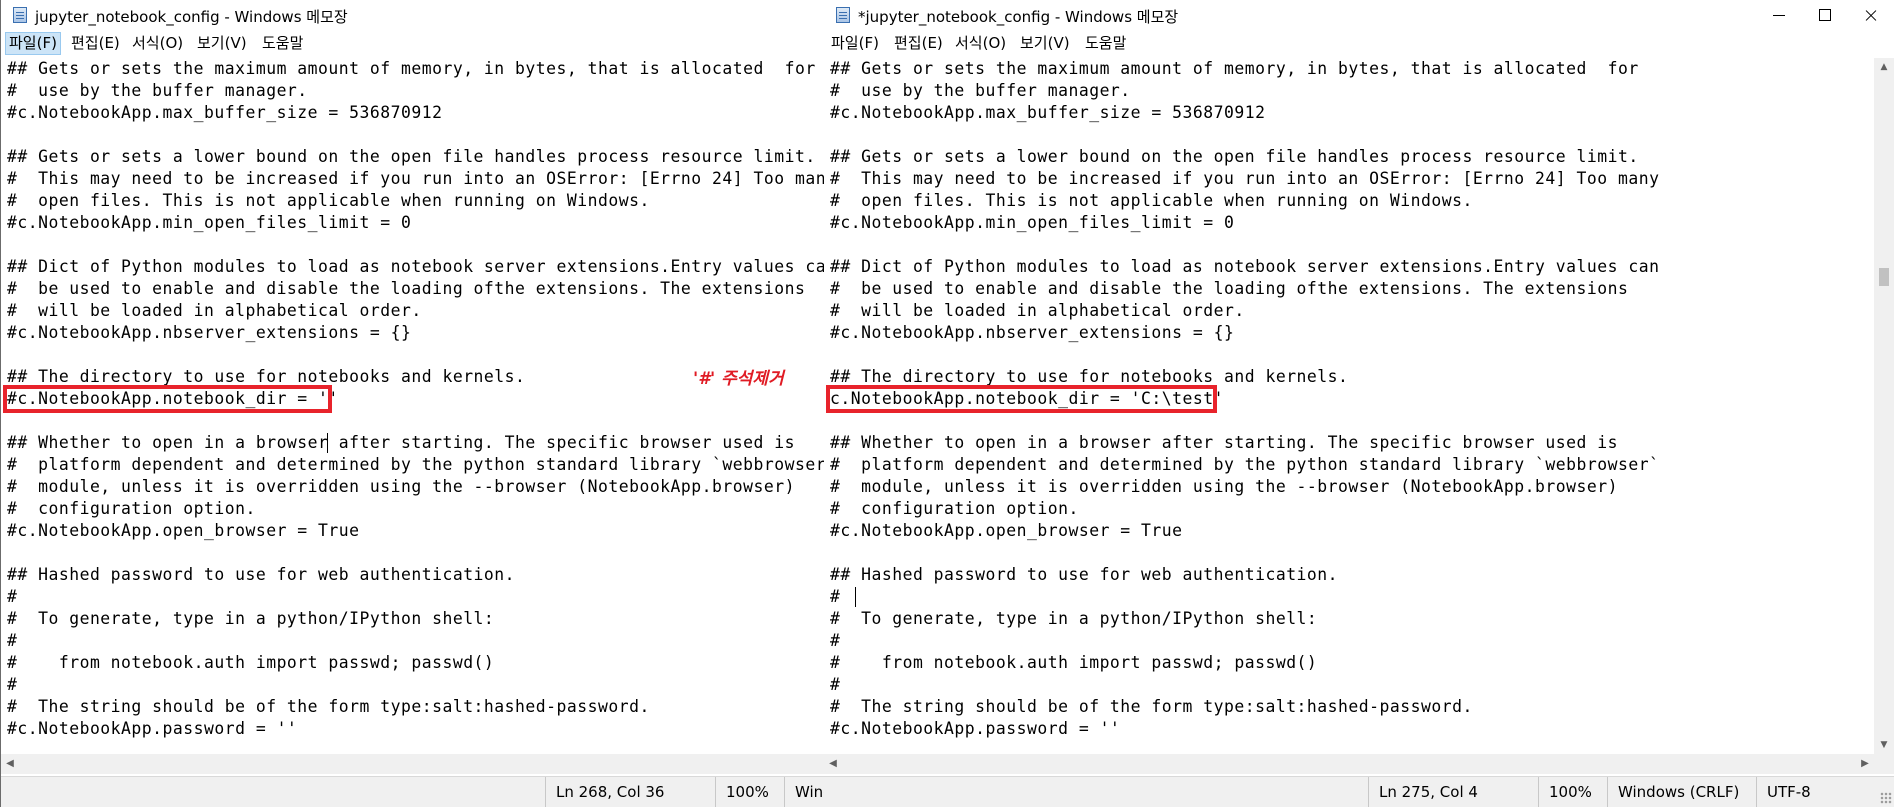 This screenshot has width=1894, height=807. Describe the element at coordinates (1349, 764) in the screenshot. I see `horizontal-scrollbar: ◀ ▶` at that location.